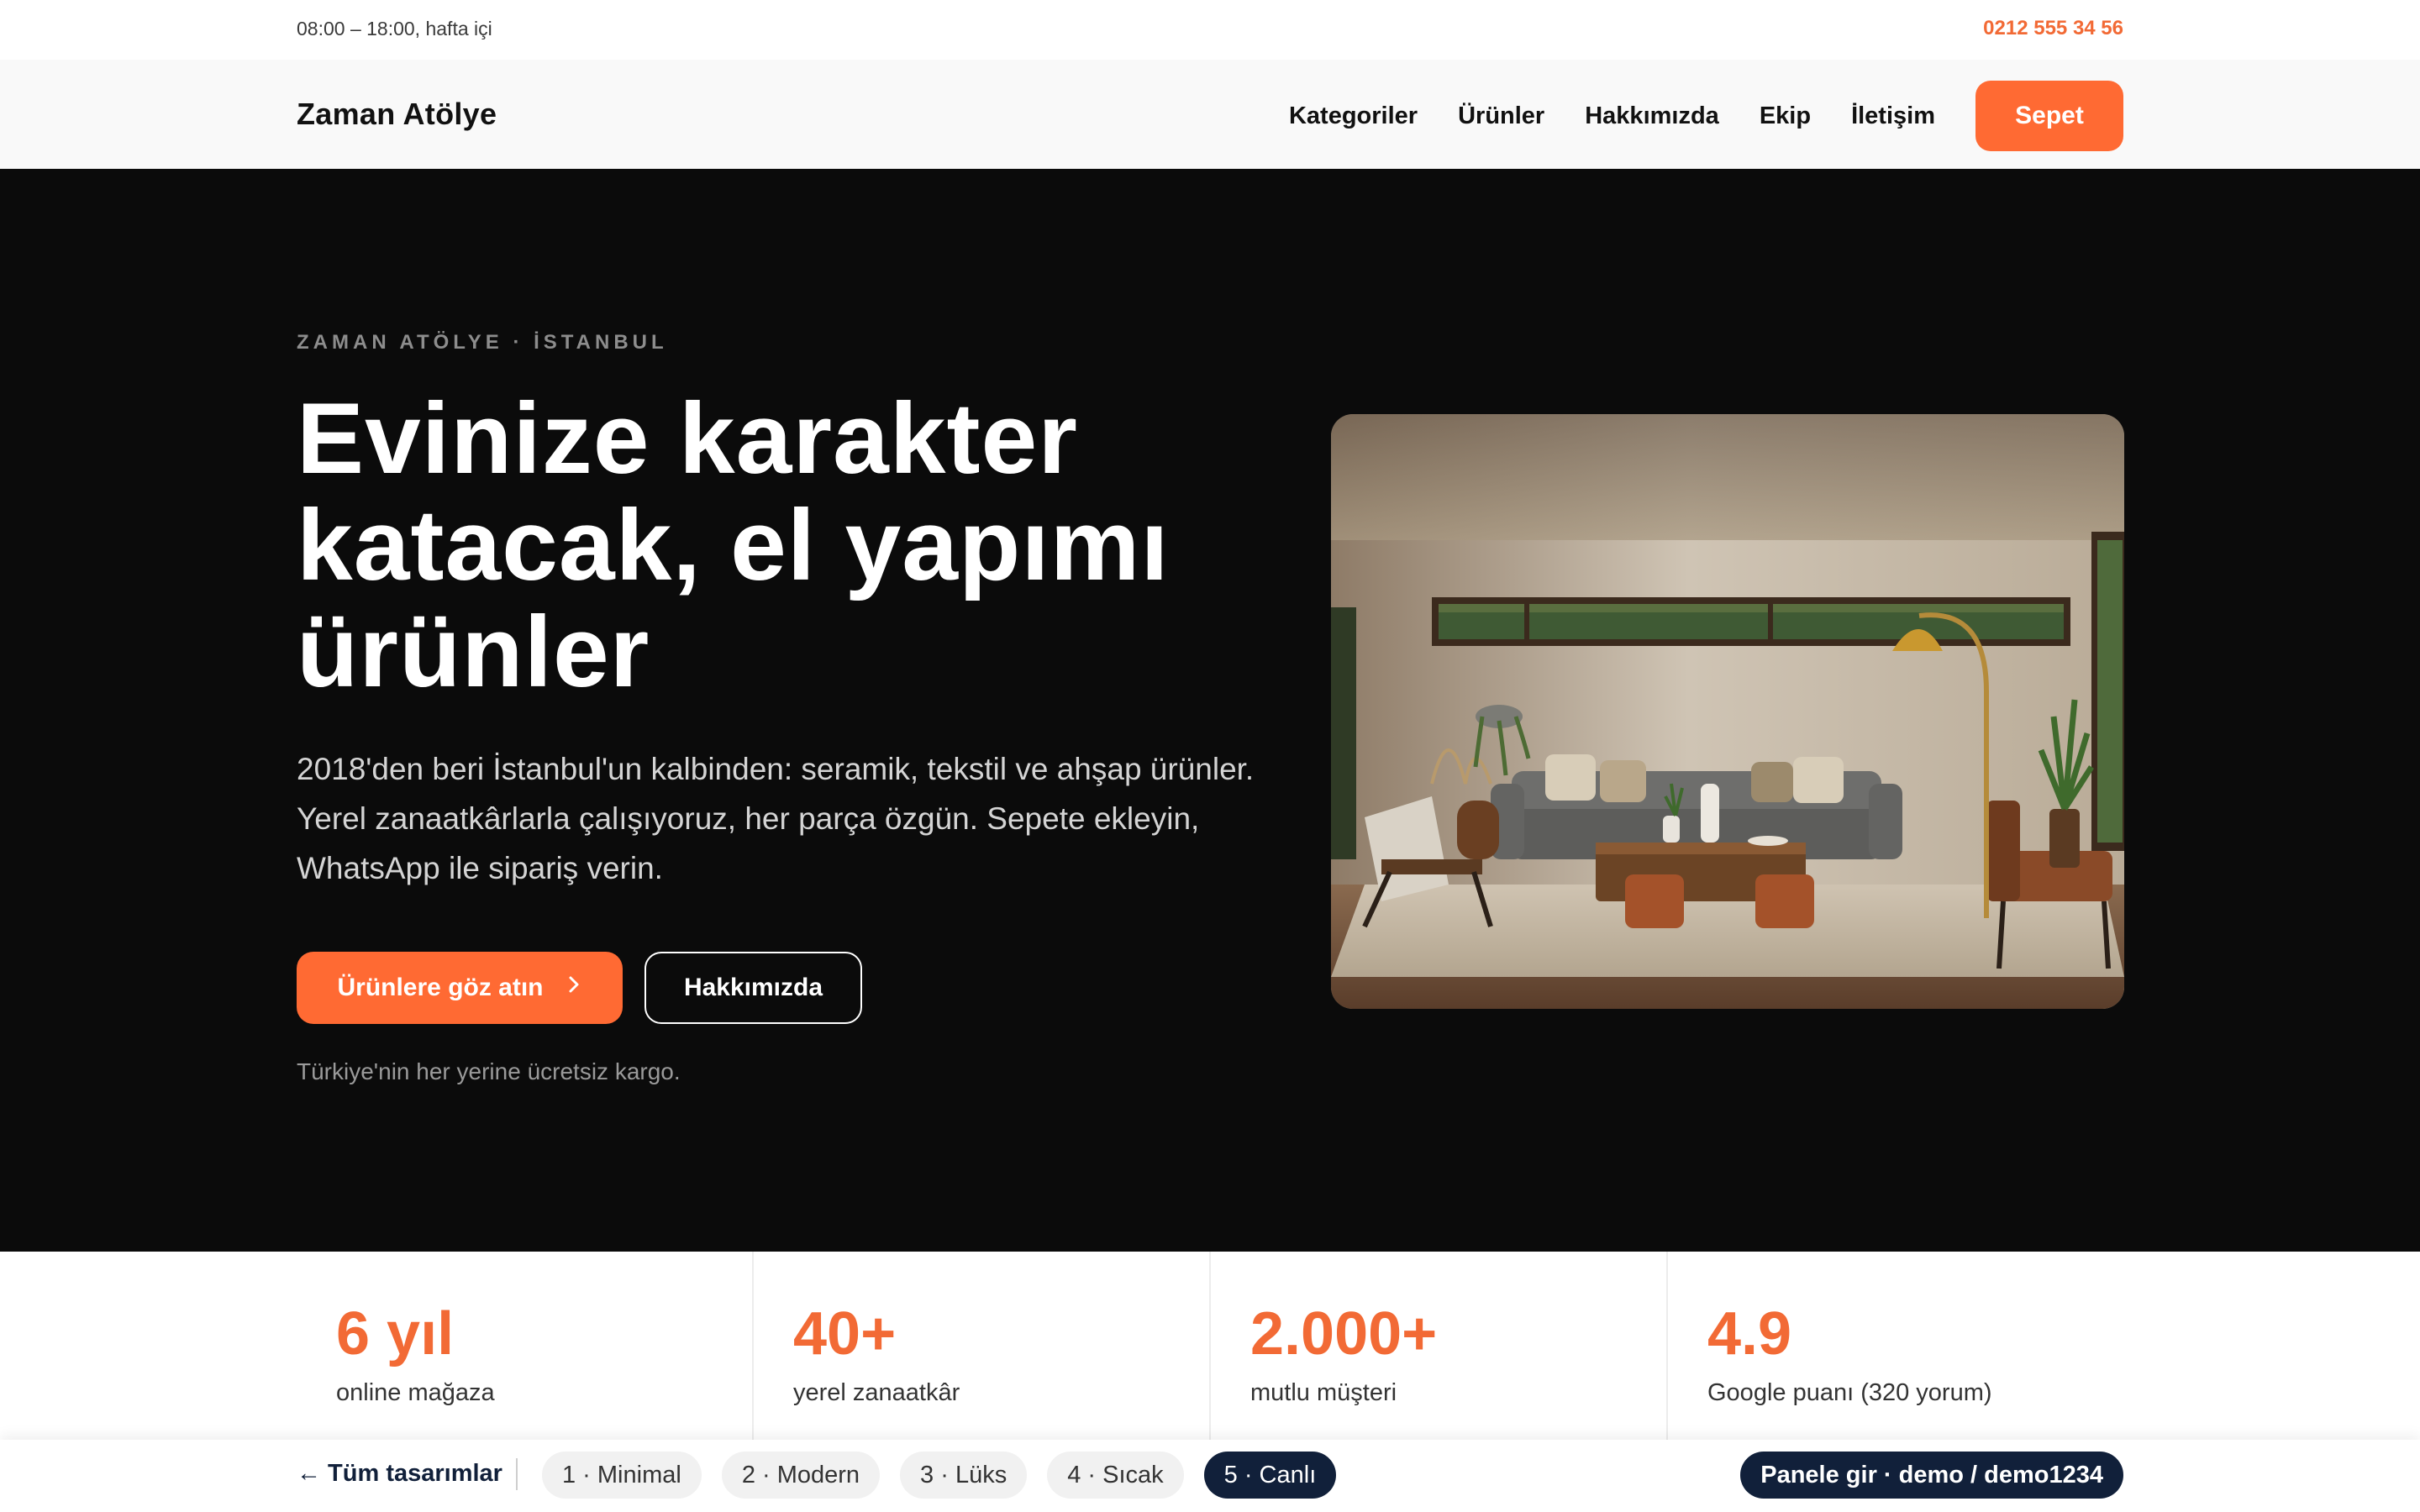  I want to click on stat-label: mutlu müşteri, so click(1323, 1392).